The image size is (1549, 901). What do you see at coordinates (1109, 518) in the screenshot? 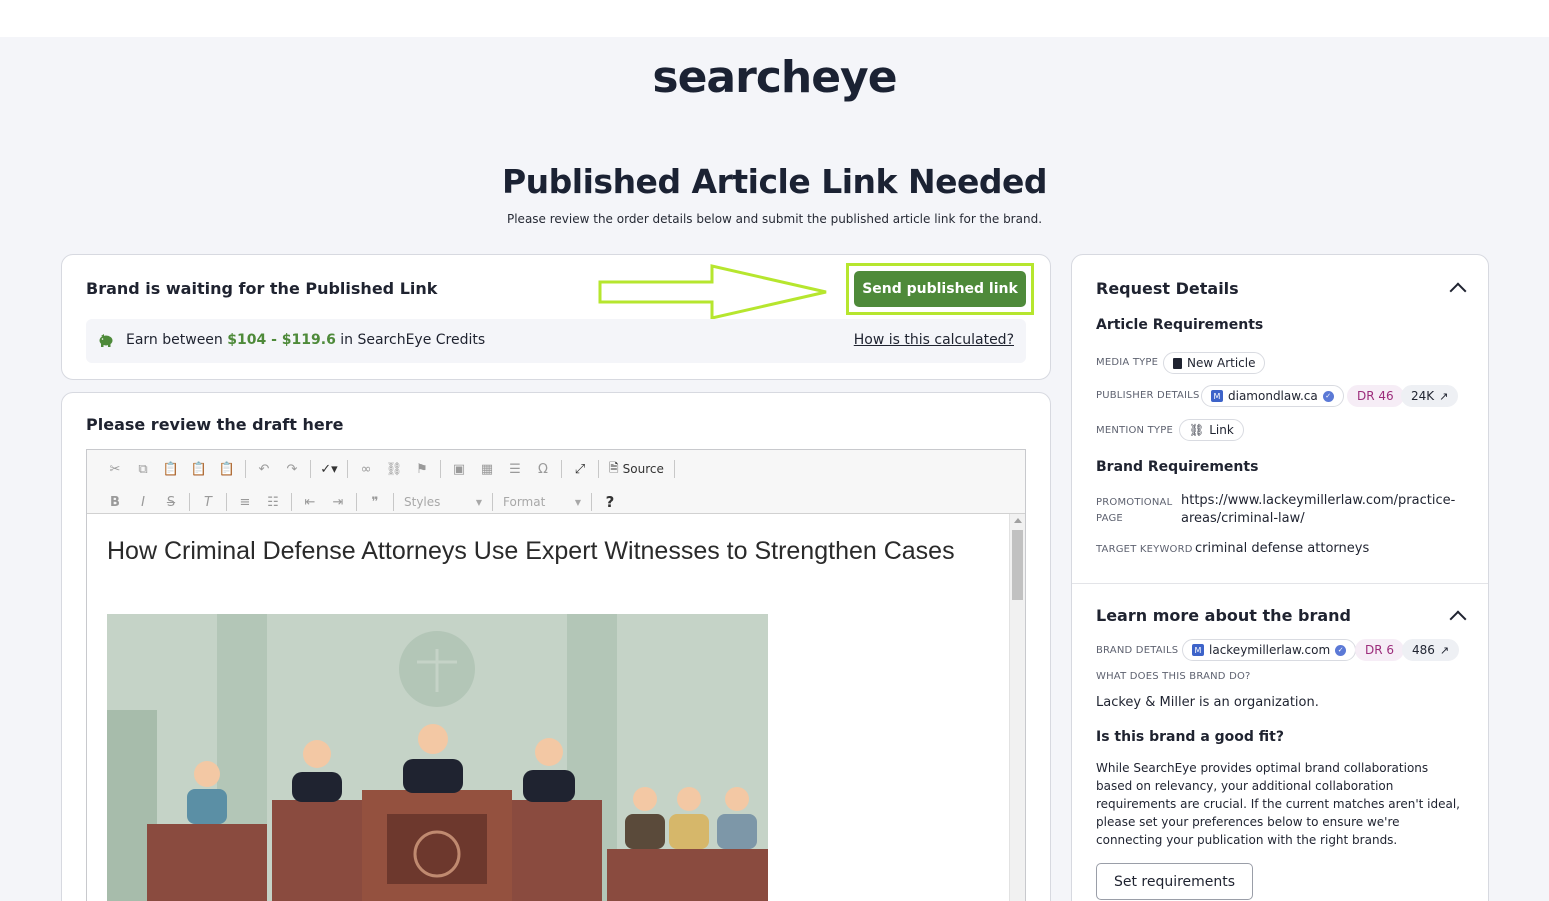
I see `promotional-page-label-line-2: PAGE` at bounding box center [1109, 518].